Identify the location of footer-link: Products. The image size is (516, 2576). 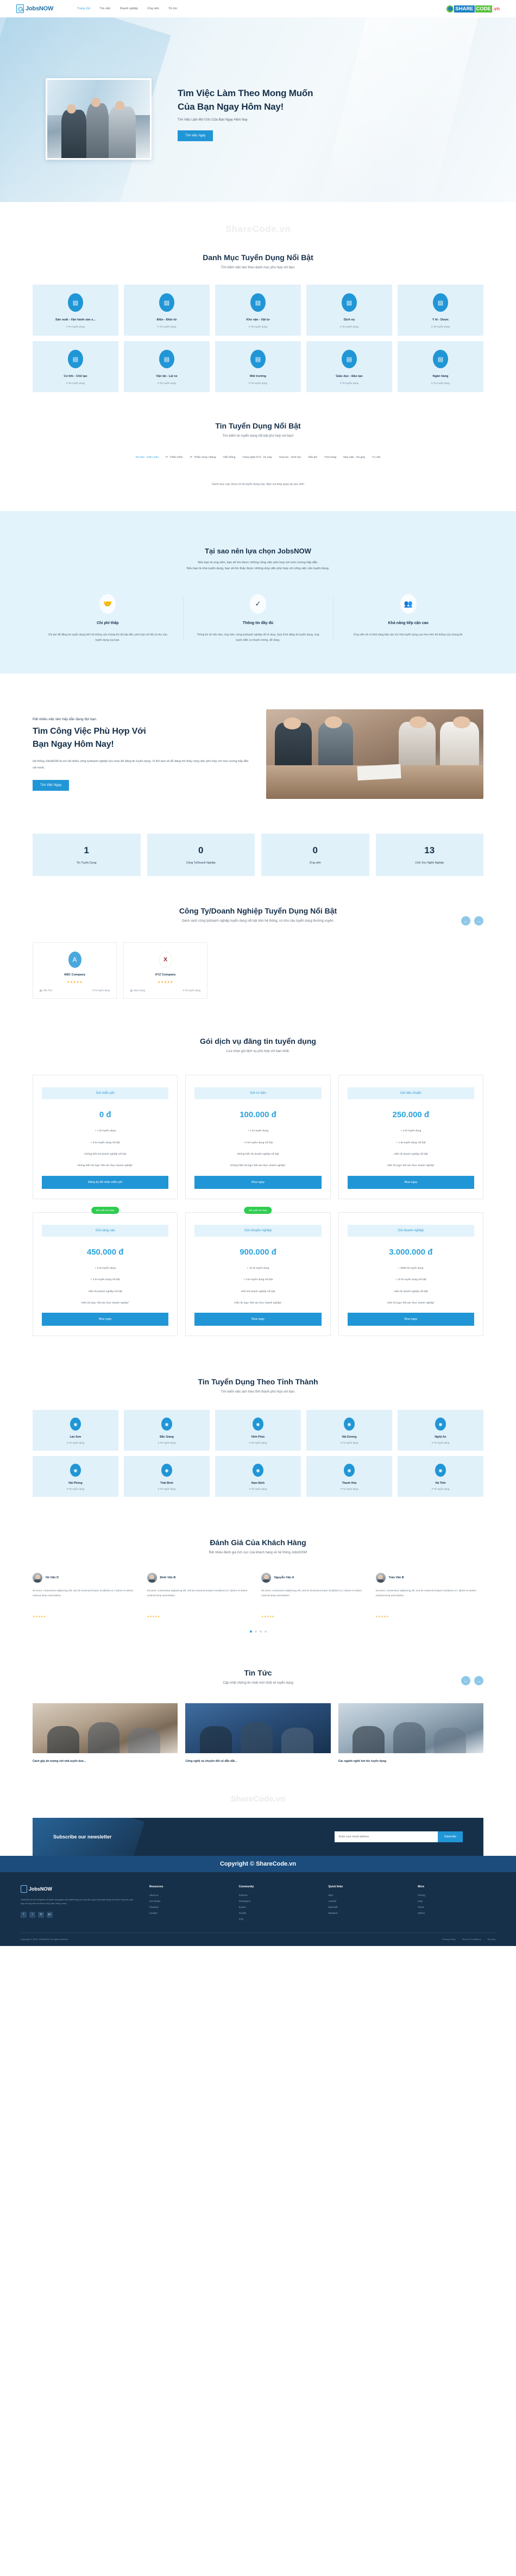
(188, 1908).